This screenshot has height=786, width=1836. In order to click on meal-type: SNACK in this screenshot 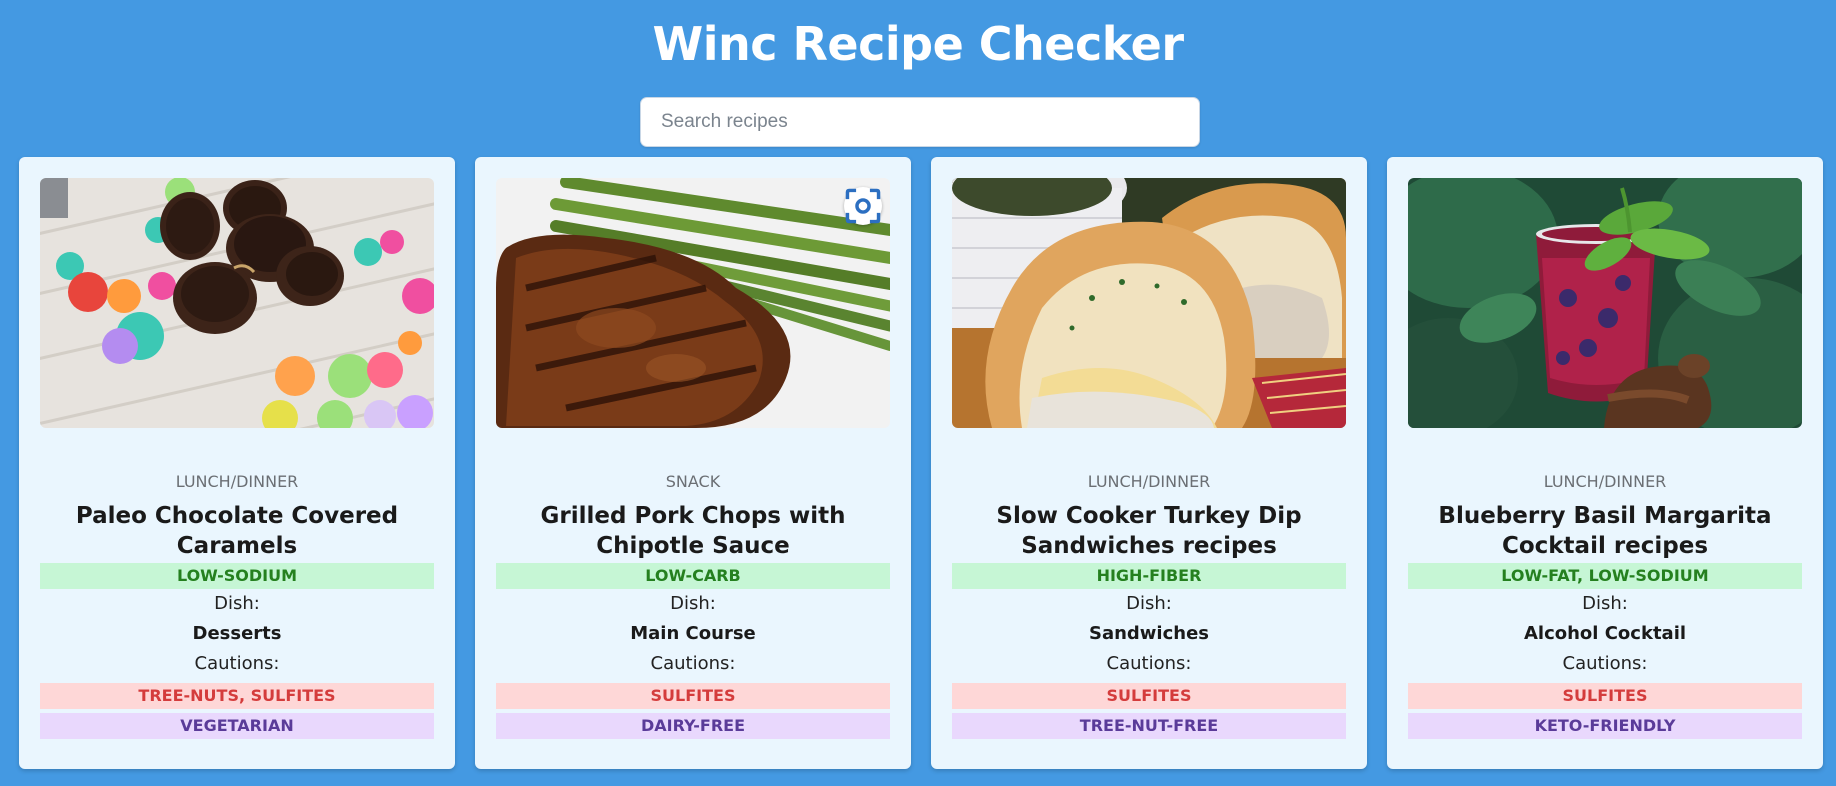, I will do `click(693, 481)`.